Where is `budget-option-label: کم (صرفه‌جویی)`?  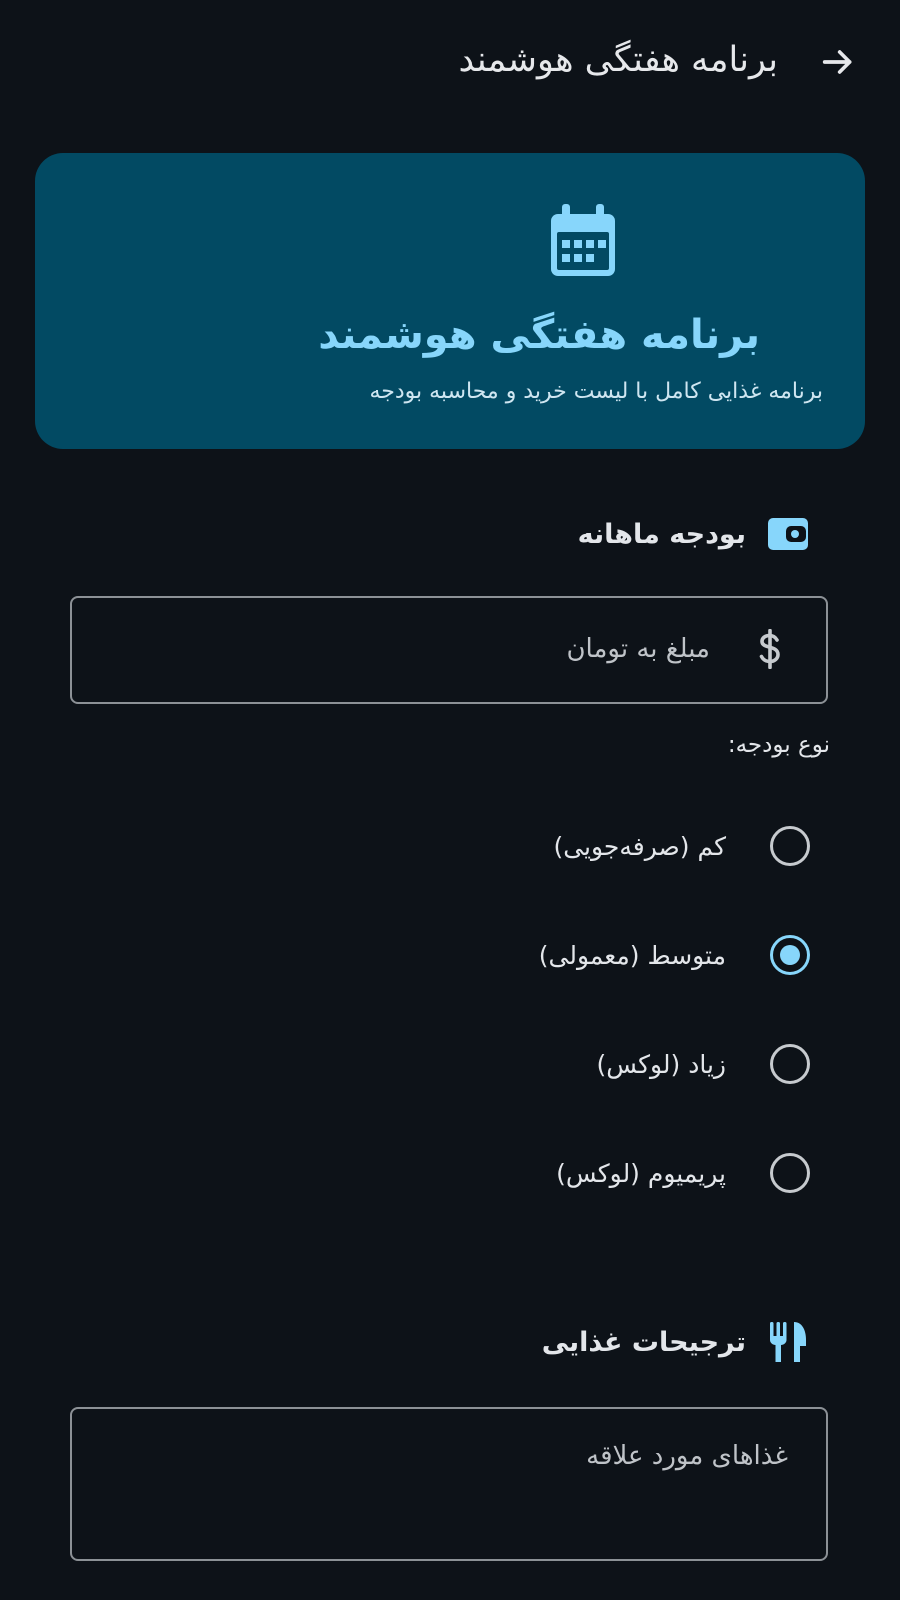 budget-option-label: کم (صرفه‌جویی) is located at coordinates (639, 846).